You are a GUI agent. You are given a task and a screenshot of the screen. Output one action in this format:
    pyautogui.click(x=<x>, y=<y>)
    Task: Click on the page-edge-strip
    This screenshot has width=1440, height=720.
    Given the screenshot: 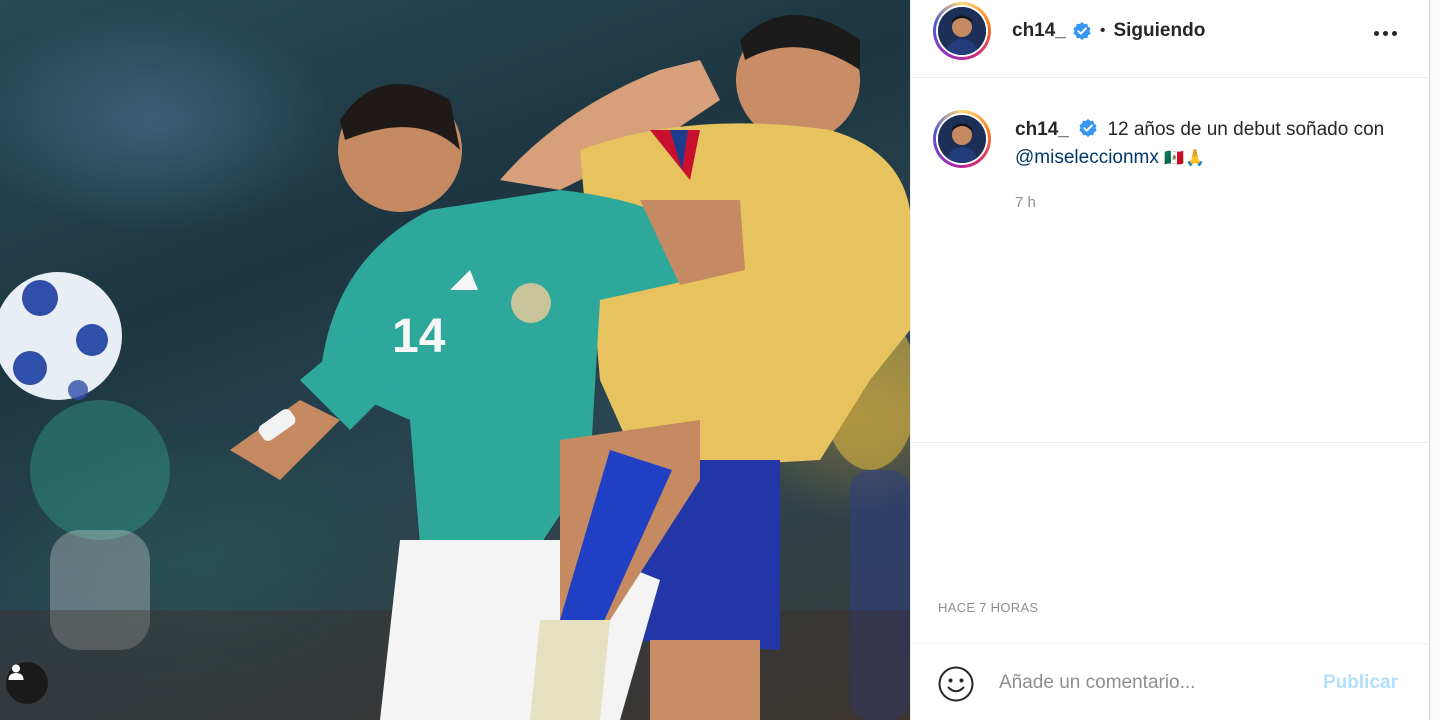 What is the action you would take?
    pyautogui.click(x=1435, y=360)
    